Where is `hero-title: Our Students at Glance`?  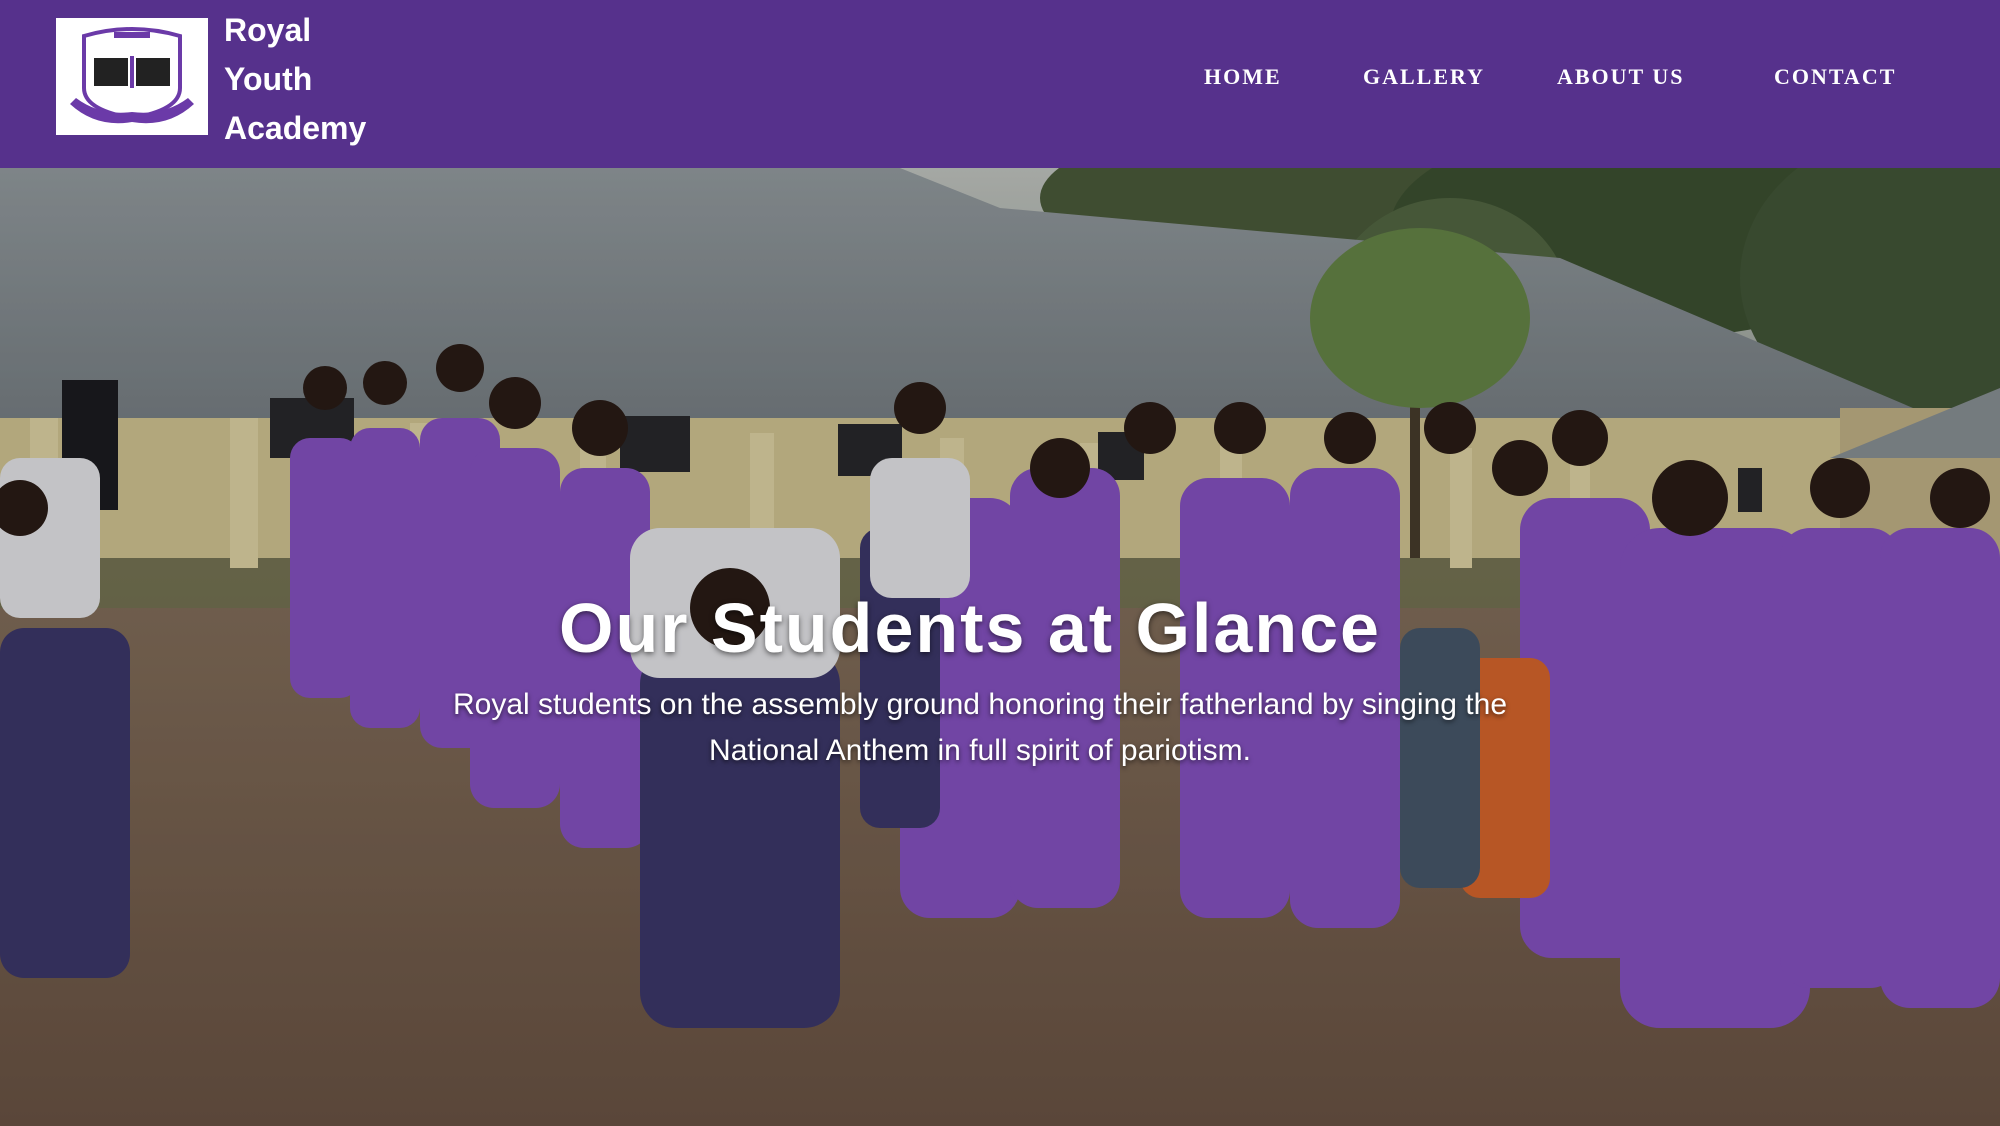
hero-title: Our Students at Glance is located at coordinates (970, 628).